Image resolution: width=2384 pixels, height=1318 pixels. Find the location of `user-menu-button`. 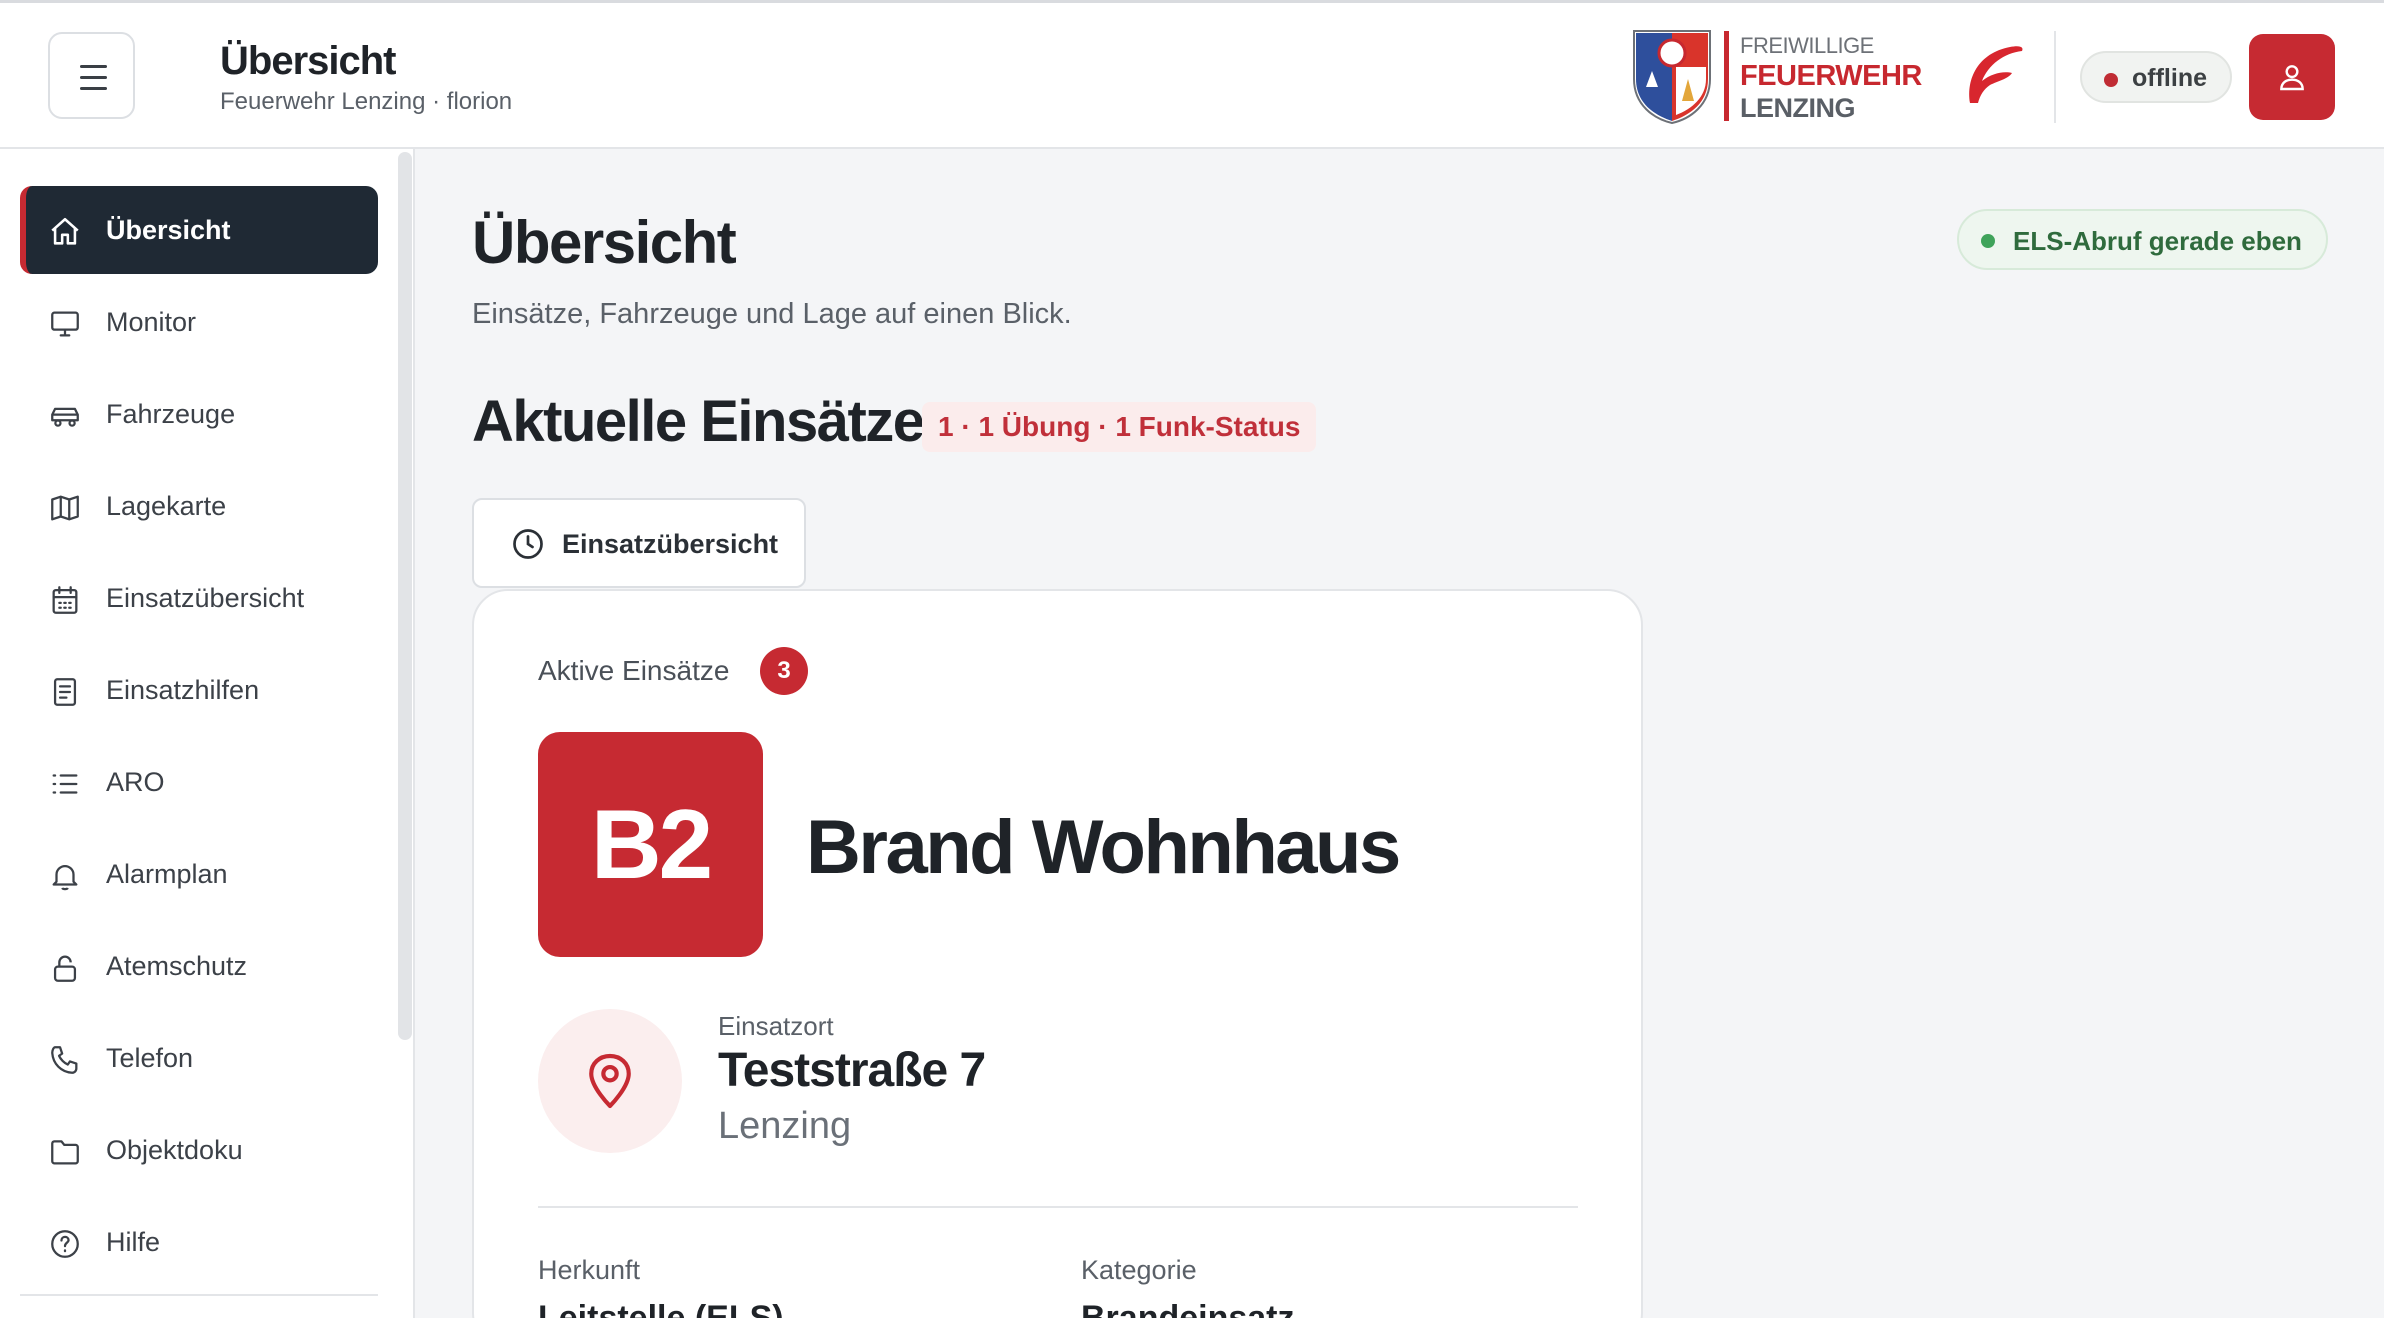

user-menu-button is located at coordinates (2292, 77).